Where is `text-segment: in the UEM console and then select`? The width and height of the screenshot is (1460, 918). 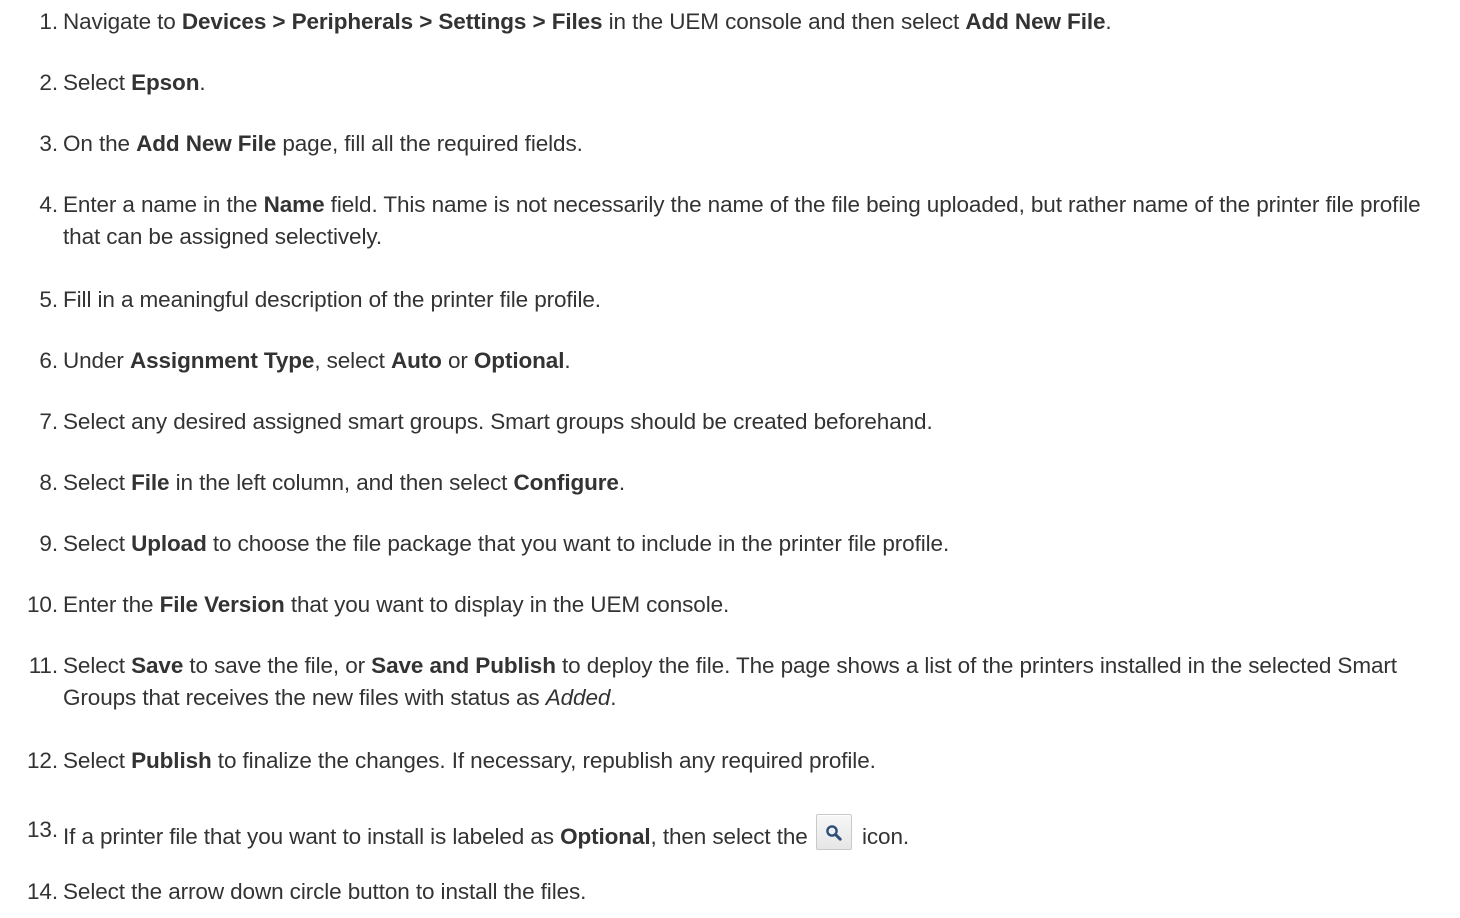 text-segment: in the UEM console and then select is located at coordinates (784, 21).